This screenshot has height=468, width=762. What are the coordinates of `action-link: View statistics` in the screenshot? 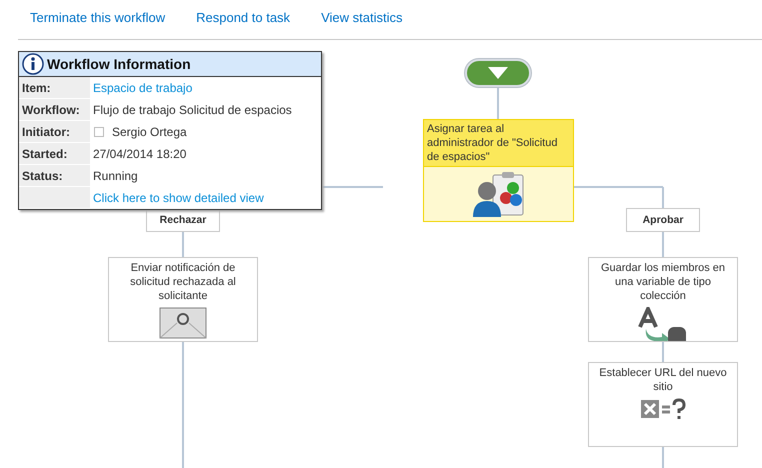 It's located at (361, 24).